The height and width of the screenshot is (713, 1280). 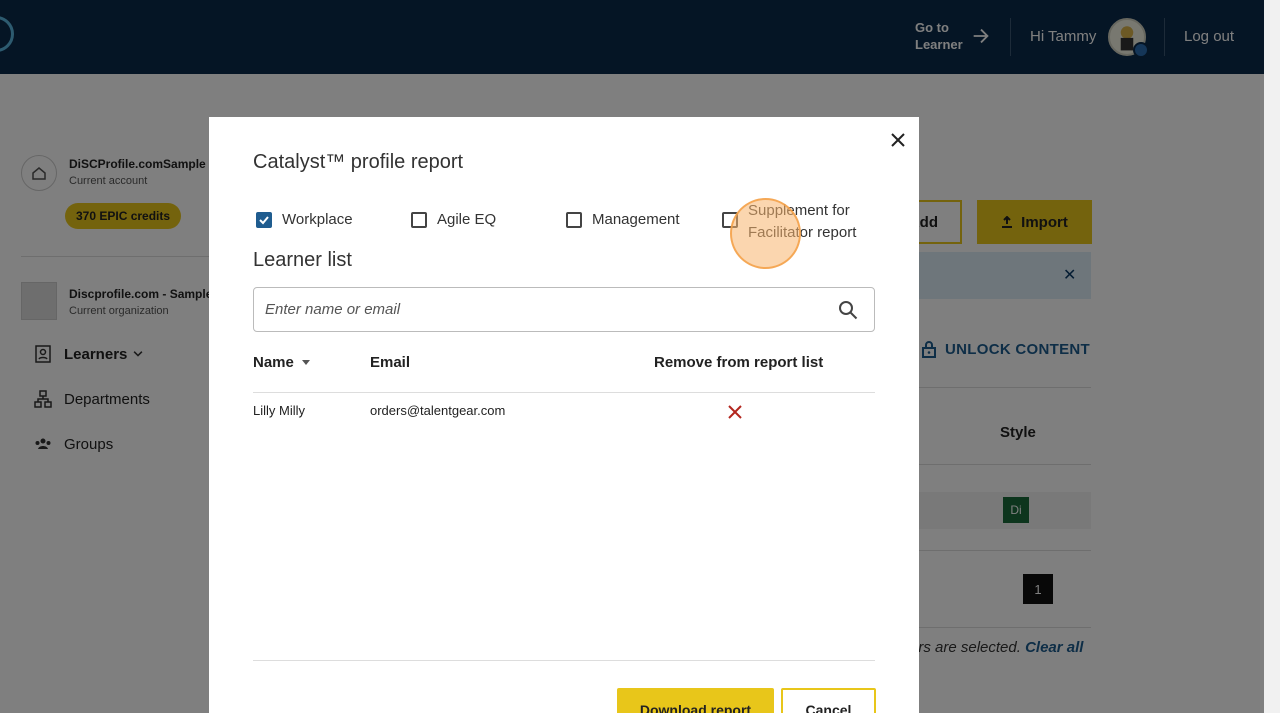 I want to click on search-icon, so click(x=848, y=310).